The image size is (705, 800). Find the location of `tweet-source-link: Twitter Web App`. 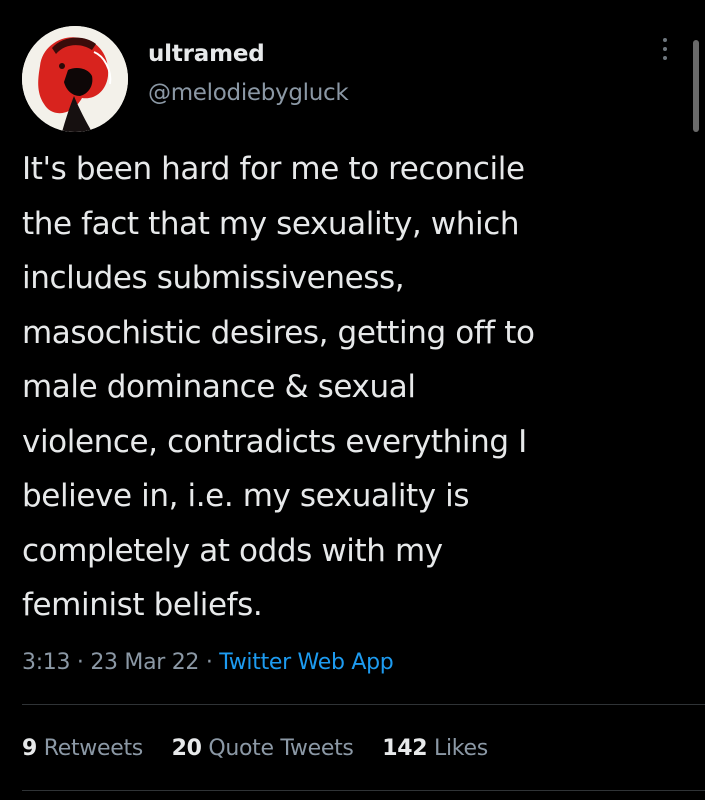

tweet-source-link: Twitter Web App is located at coordinates (306, 662).